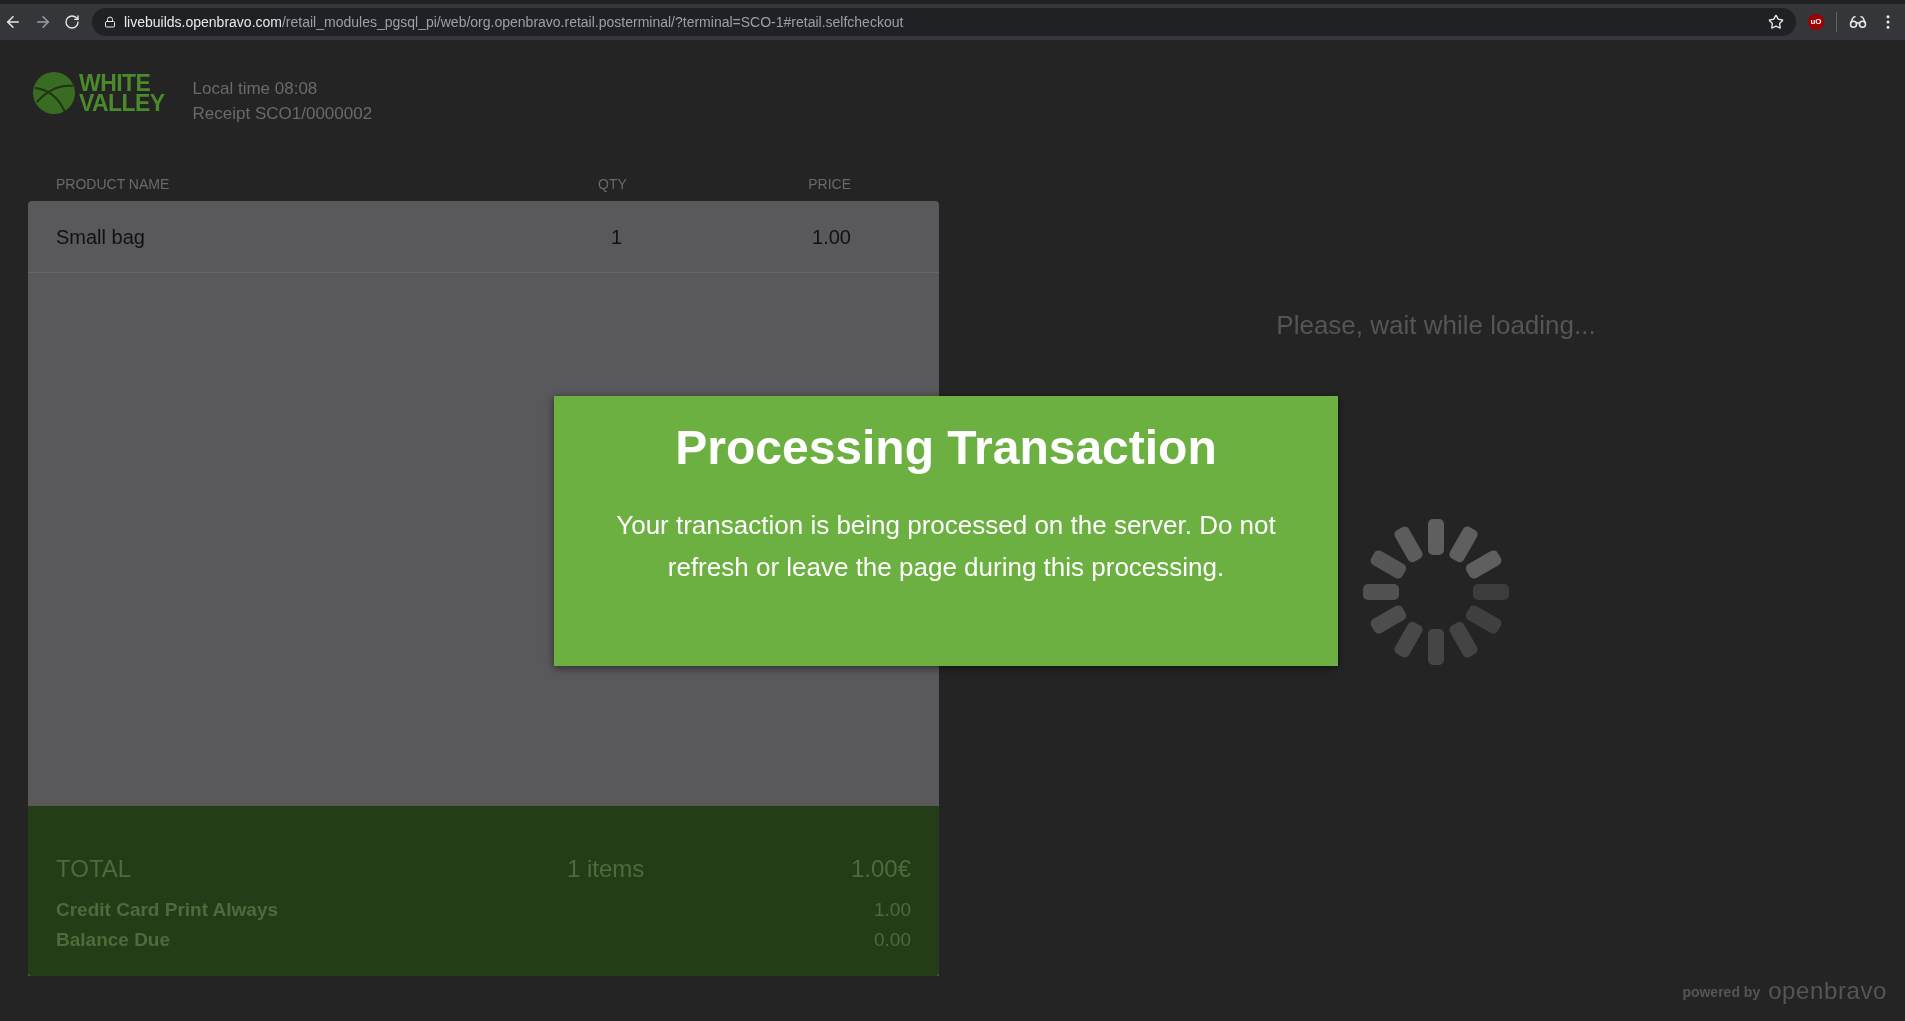  What do you see at coordinates (110, 22) in the screenshot?
I see `lock-icon` at bounding box center [110, 22].